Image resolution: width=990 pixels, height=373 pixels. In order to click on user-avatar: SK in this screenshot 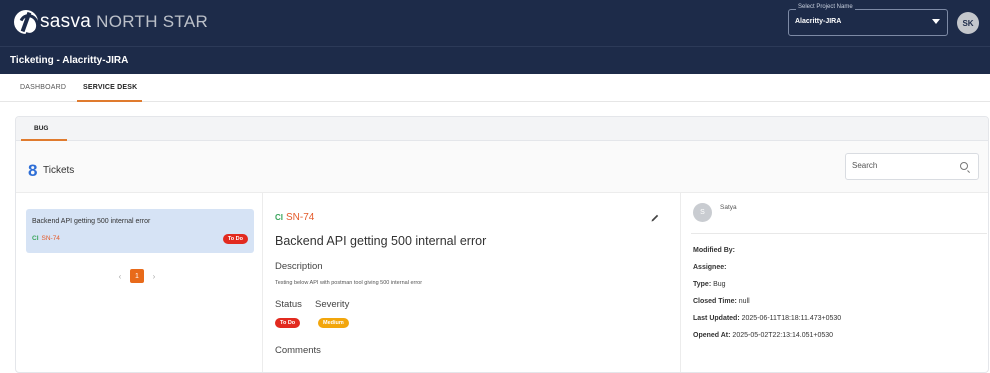, I will do `click(968, 23)`.